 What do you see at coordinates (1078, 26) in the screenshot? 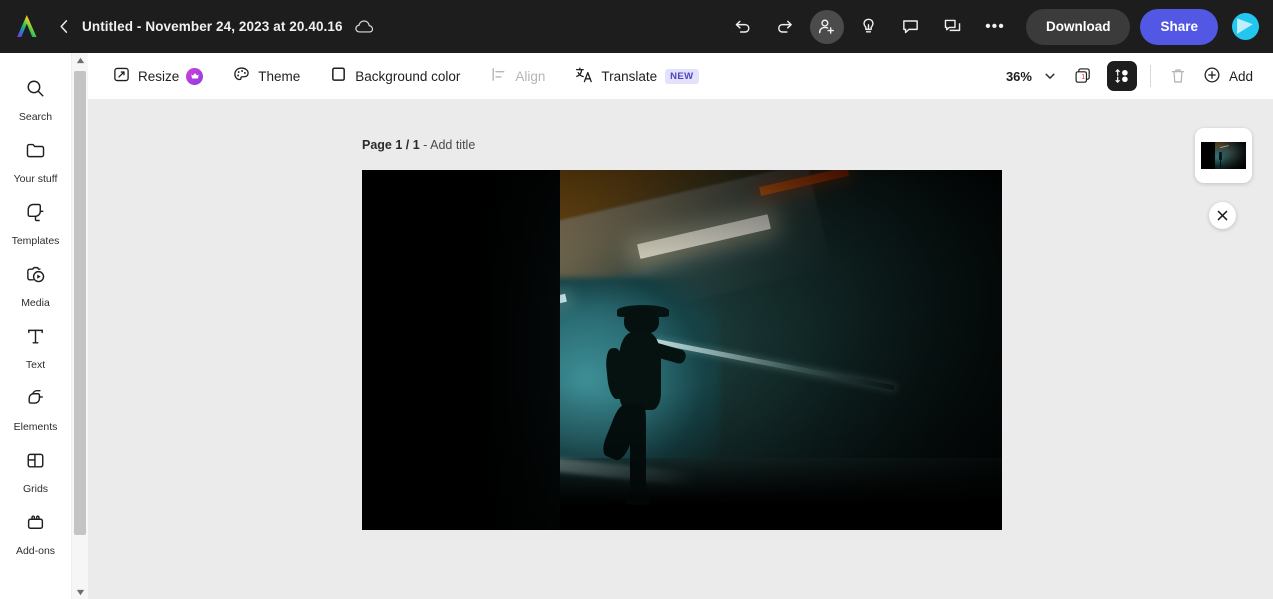
I see `download-button: Download` at bounding box center [1078, 26].